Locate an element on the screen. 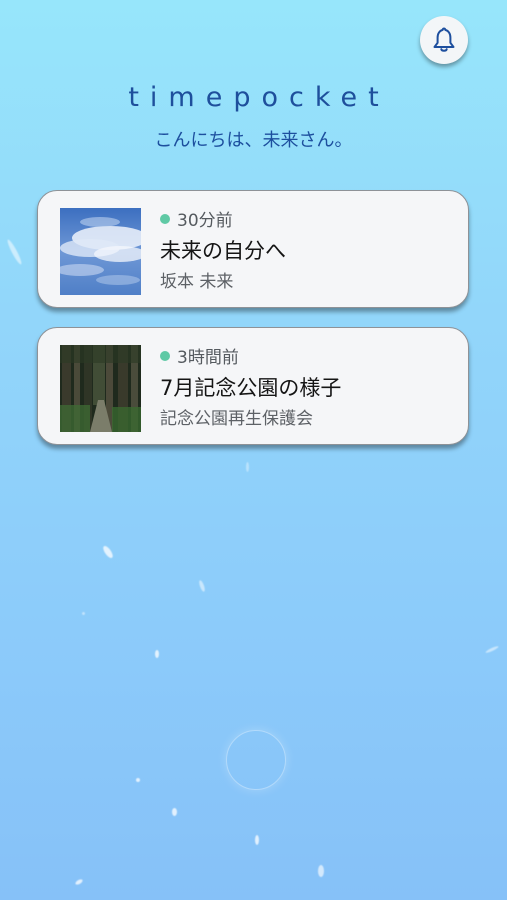  message-card: 3時間前 7月記念公園の様子 記念公園再生保護会 is located at coordinates (253, 386).